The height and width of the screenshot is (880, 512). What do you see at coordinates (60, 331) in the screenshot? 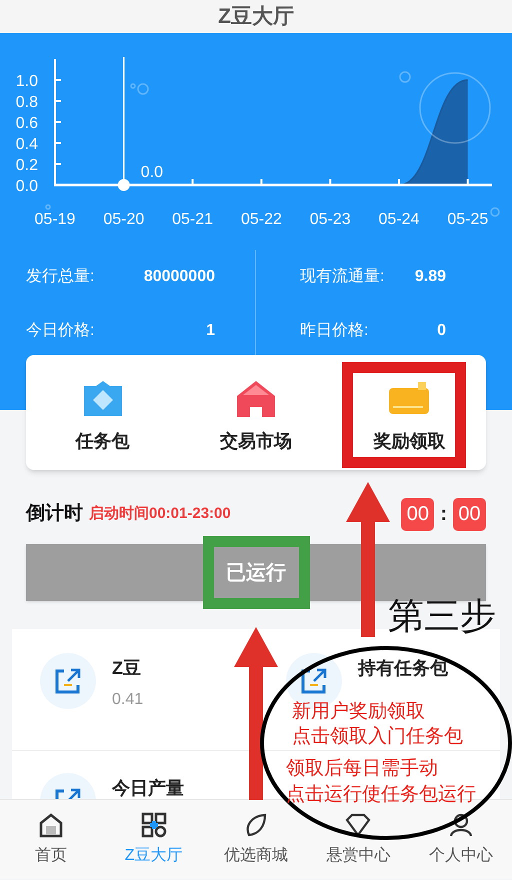
I see `stat-label: 今日价格:` at bounding box center [60, 331].